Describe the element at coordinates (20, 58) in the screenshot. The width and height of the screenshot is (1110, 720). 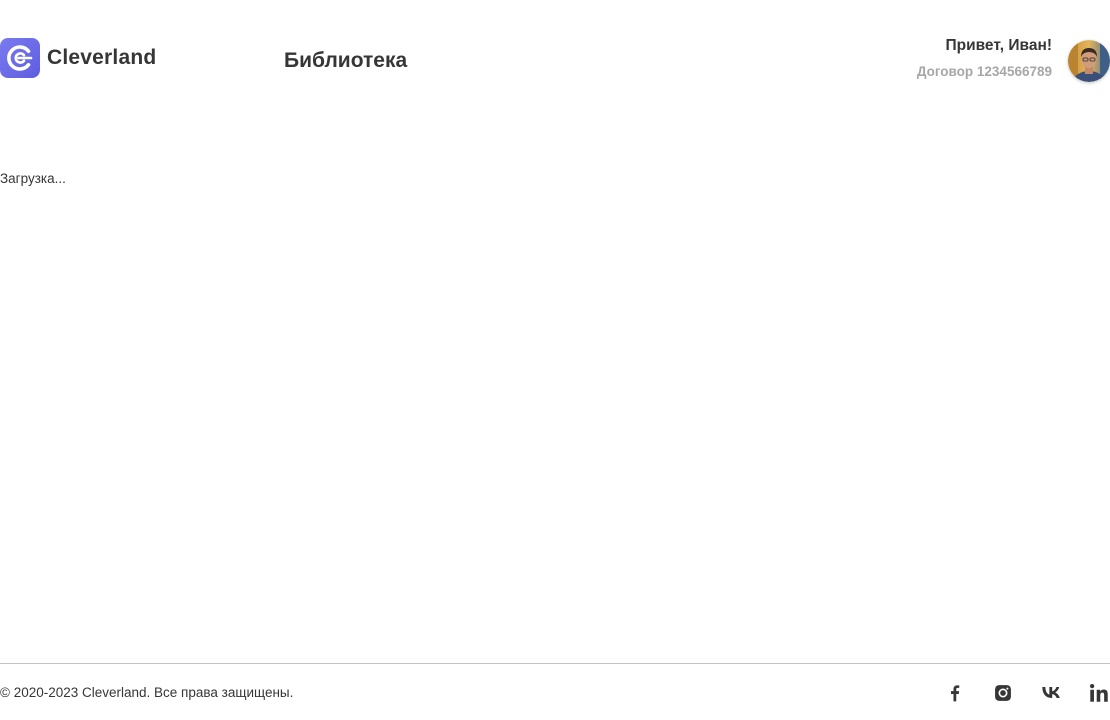
I see `cleverland-logo-icon` at that location.